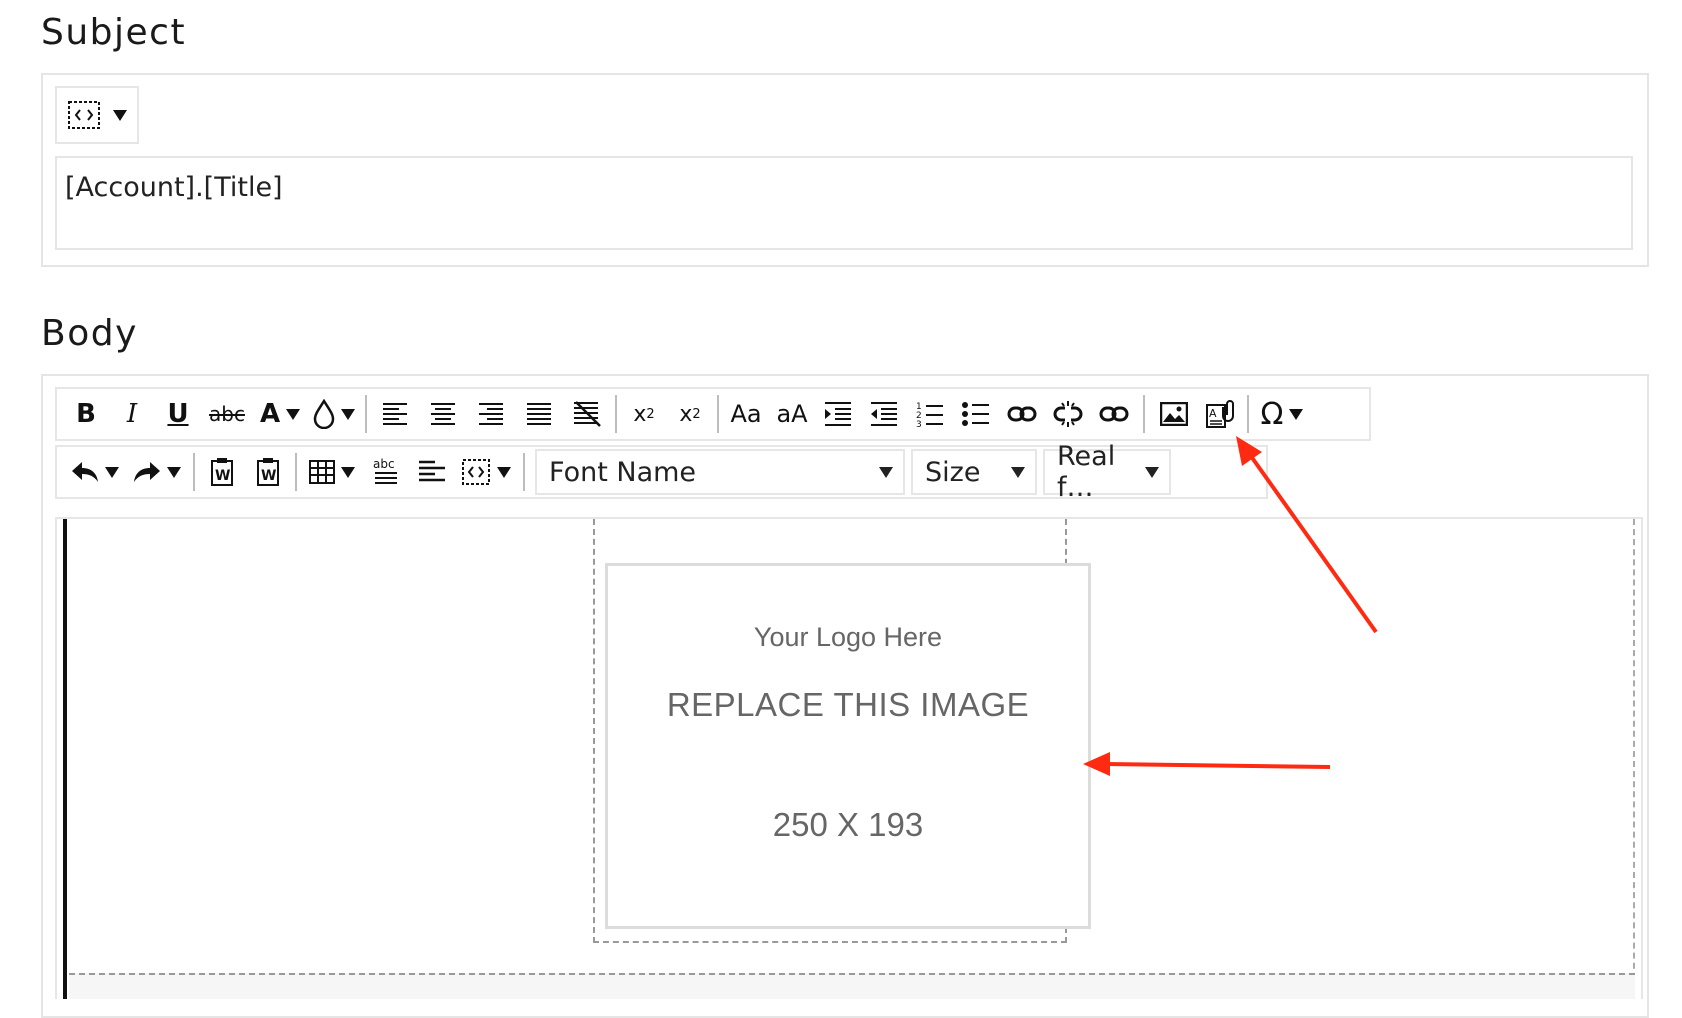  What do you see at coordinates (1213, 413) in the screenshot?
I see `svg-text: A` at bounding box center [1213, 413].